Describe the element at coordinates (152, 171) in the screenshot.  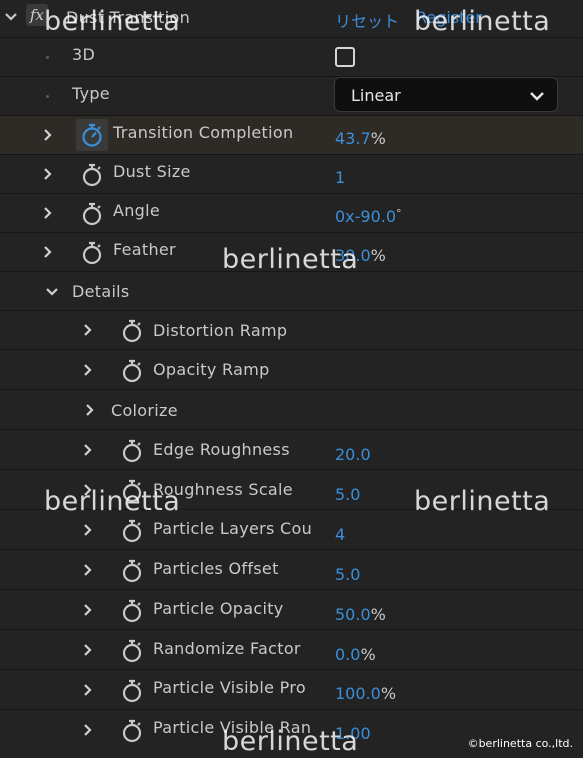
I see `prop-label: Dust Size` at that location.